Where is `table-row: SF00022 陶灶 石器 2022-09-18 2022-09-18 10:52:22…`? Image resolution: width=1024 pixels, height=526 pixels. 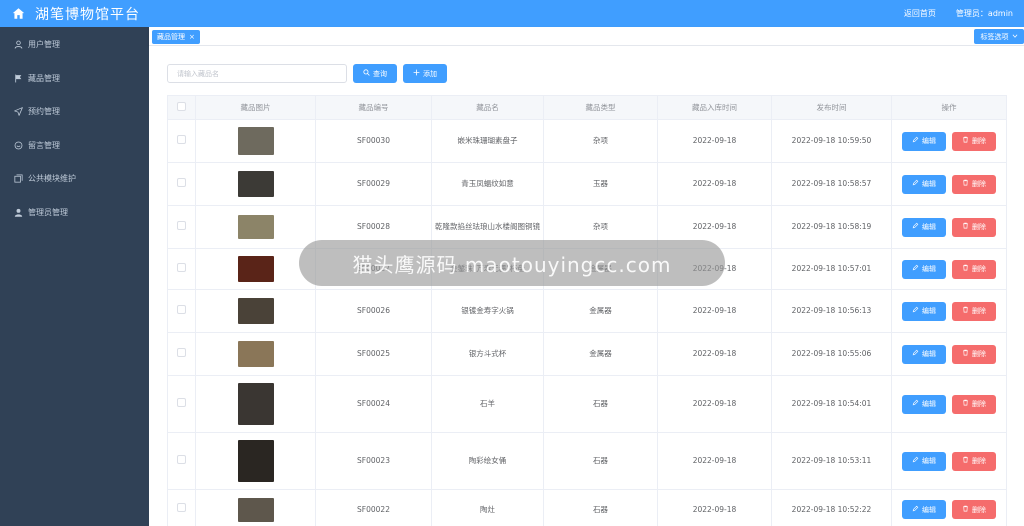
table-row: SF00022 陶灶 石器 2022-09-18 2022-09-18 10:52:22… is located at coordinates (587, 507).